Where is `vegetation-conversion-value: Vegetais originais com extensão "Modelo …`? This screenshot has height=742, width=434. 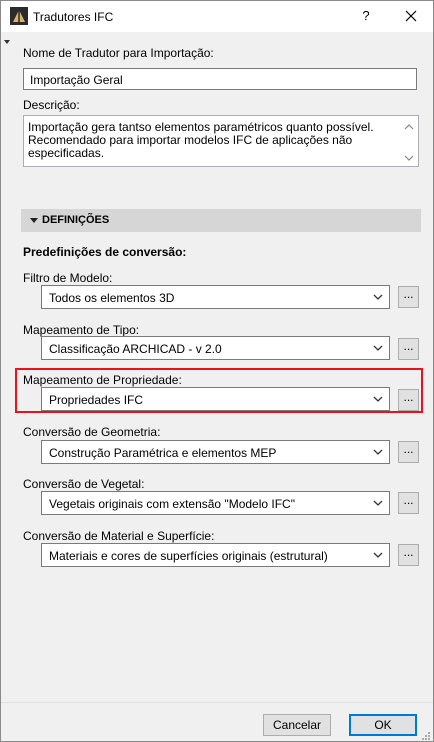 vegetation-conversion-value: Vegetais originais com extensão "Modelo … is located at coordinates (172, 504).